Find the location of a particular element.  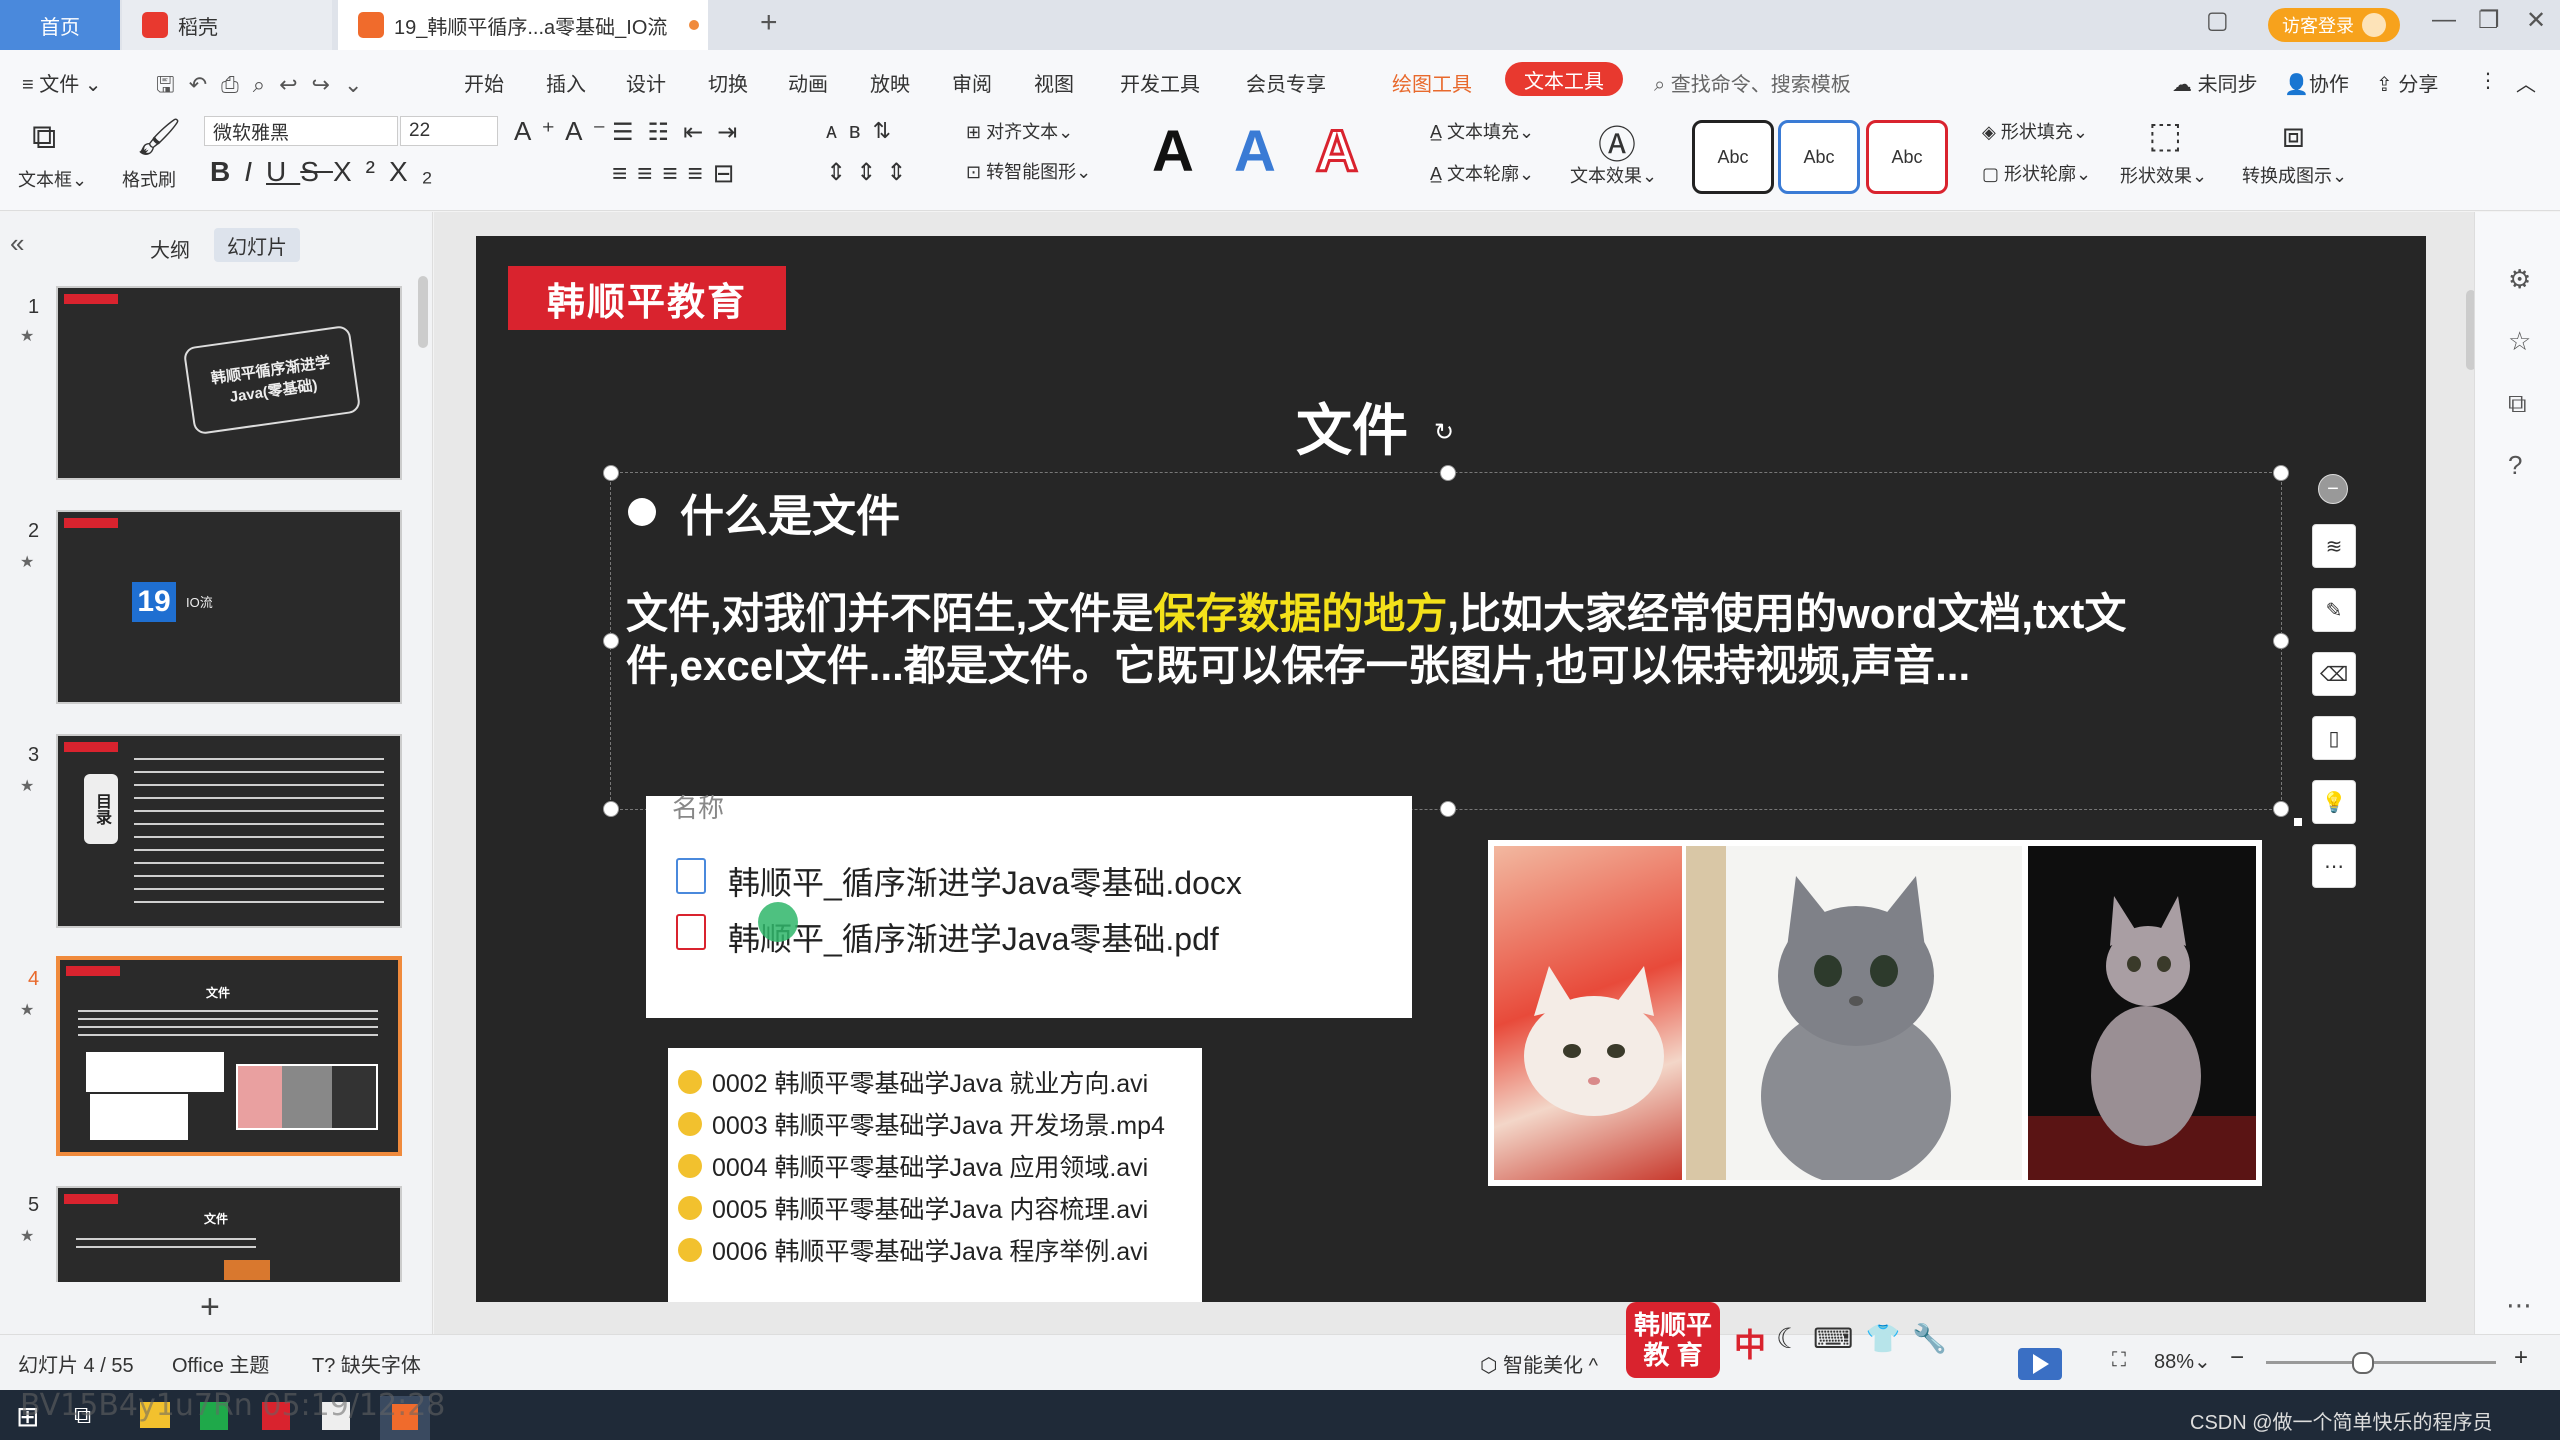

slide-thumbnail-1: 韩顺平循序渐进学Java(零基础) is located at coordinates (229, 383).